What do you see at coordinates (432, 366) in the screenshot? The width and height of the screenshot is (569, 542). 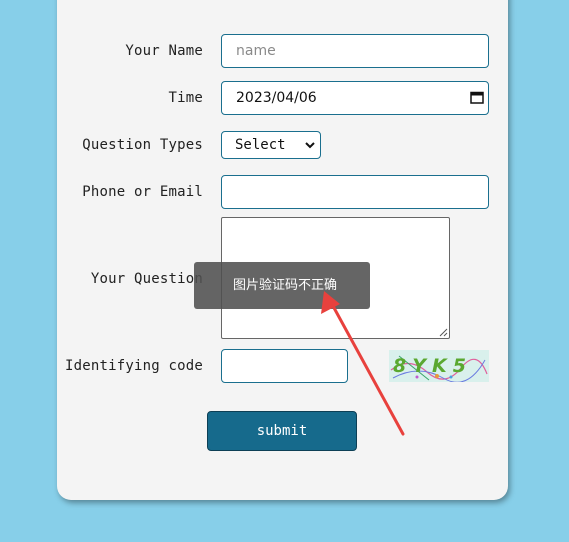 I see `captcha-text: 8YK5` at bounding box center [432, 366].